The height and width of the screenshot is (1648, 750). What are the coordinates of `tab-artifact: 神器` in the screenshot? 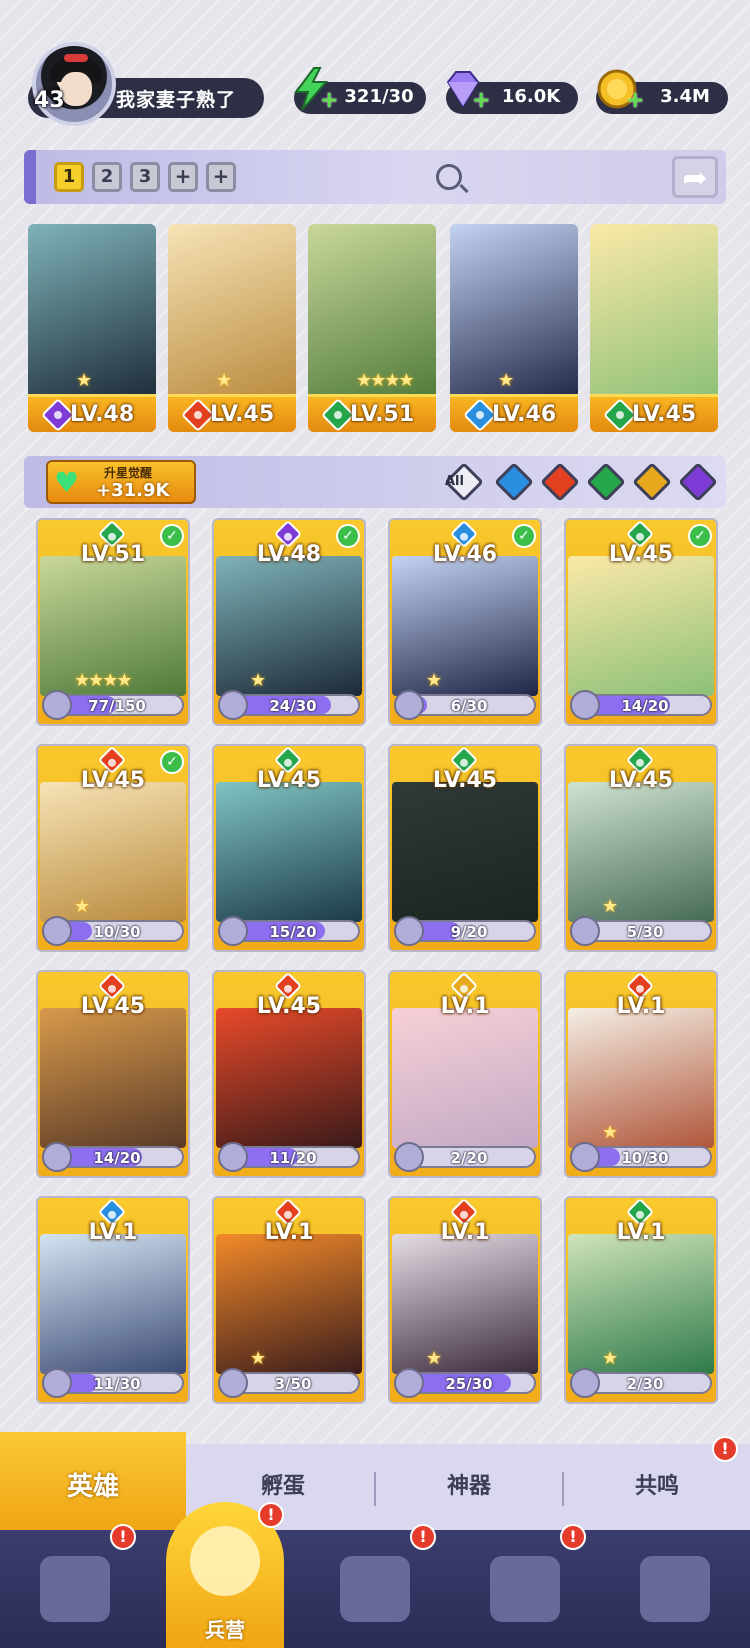 It's located at (469, 1487).